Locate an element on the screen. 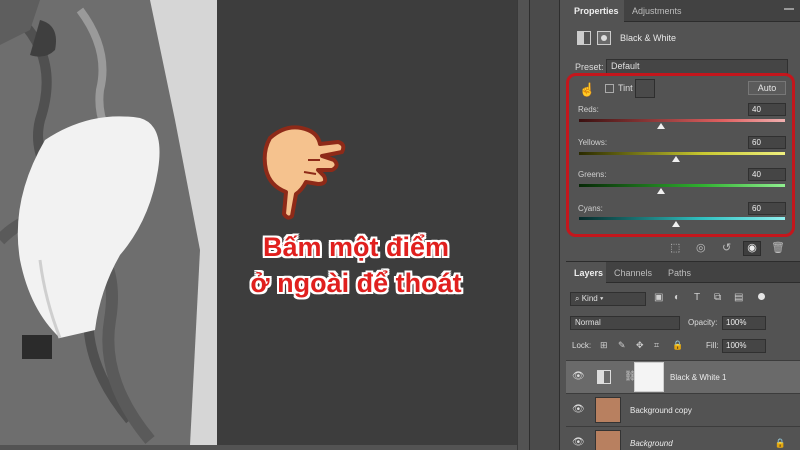  slider-value-yellows: 60 is located at coordinates (767, 142).